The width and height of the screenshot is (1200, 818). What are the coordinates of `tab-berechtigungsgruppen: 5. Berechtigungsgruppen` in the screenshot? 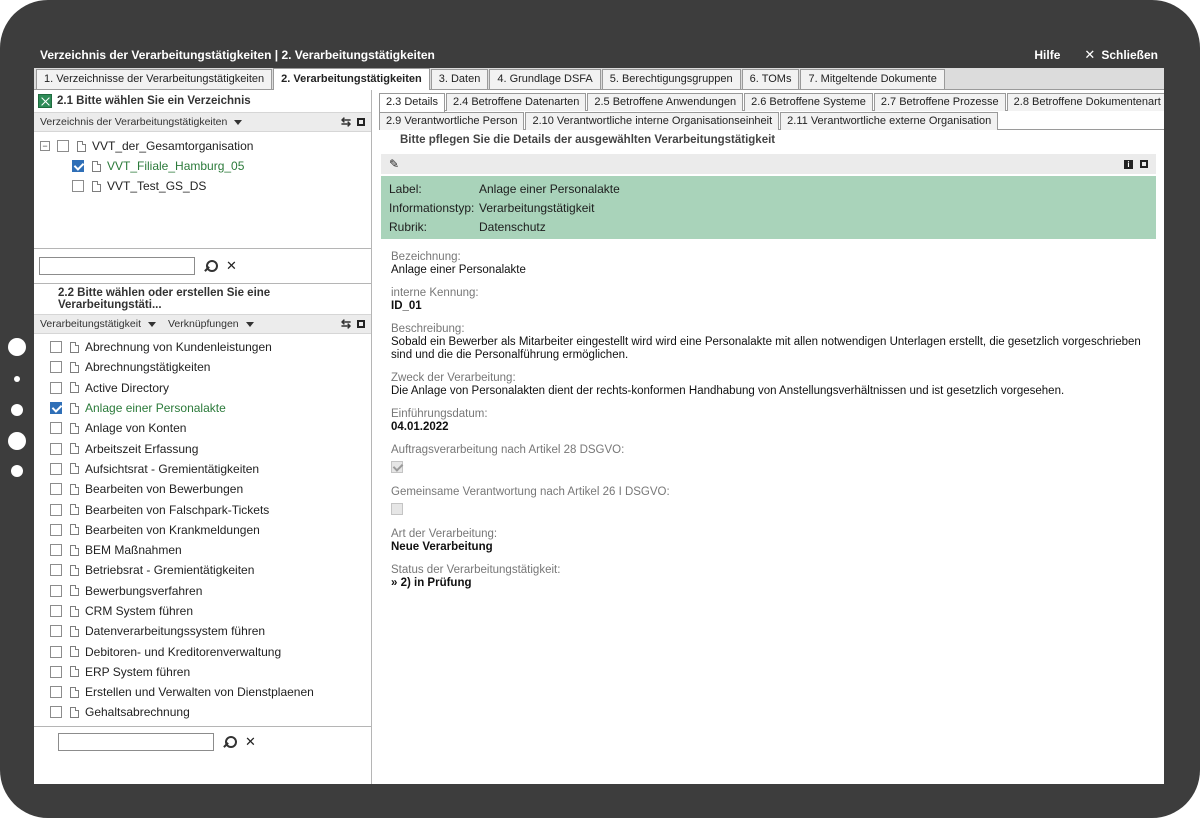 It's located at (671, 79).